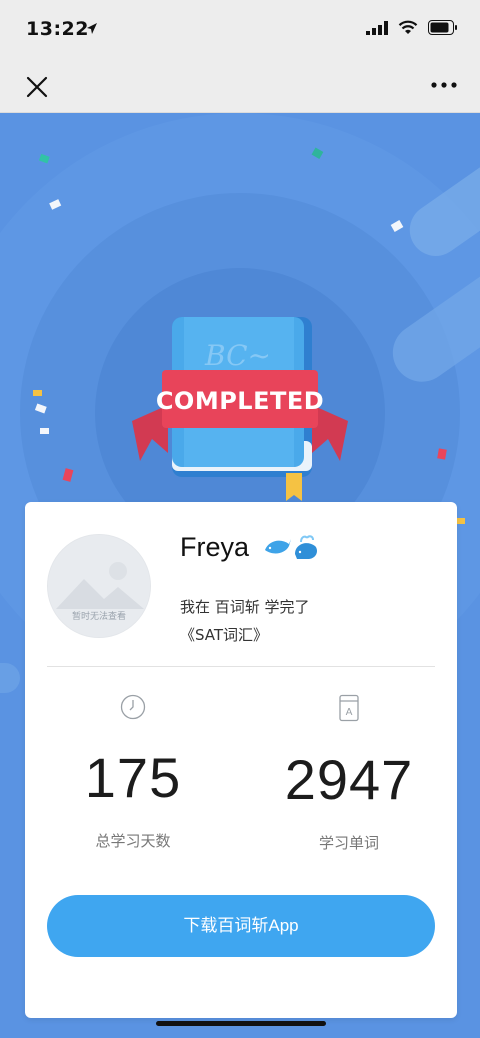 Image resolution: width=480 pixels, height=1038 pixels. I want to click on wifi-icon, so click(408, 27).